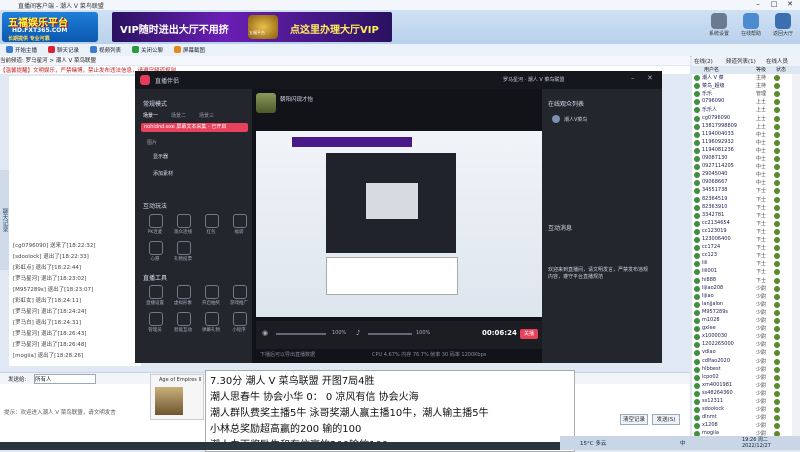 The width and height of the screenshot is (800, 452). Describe the element at coordinates (575, 119) in the screenshot. I see `viewer-name: 潮人V菜鸟` at that location.